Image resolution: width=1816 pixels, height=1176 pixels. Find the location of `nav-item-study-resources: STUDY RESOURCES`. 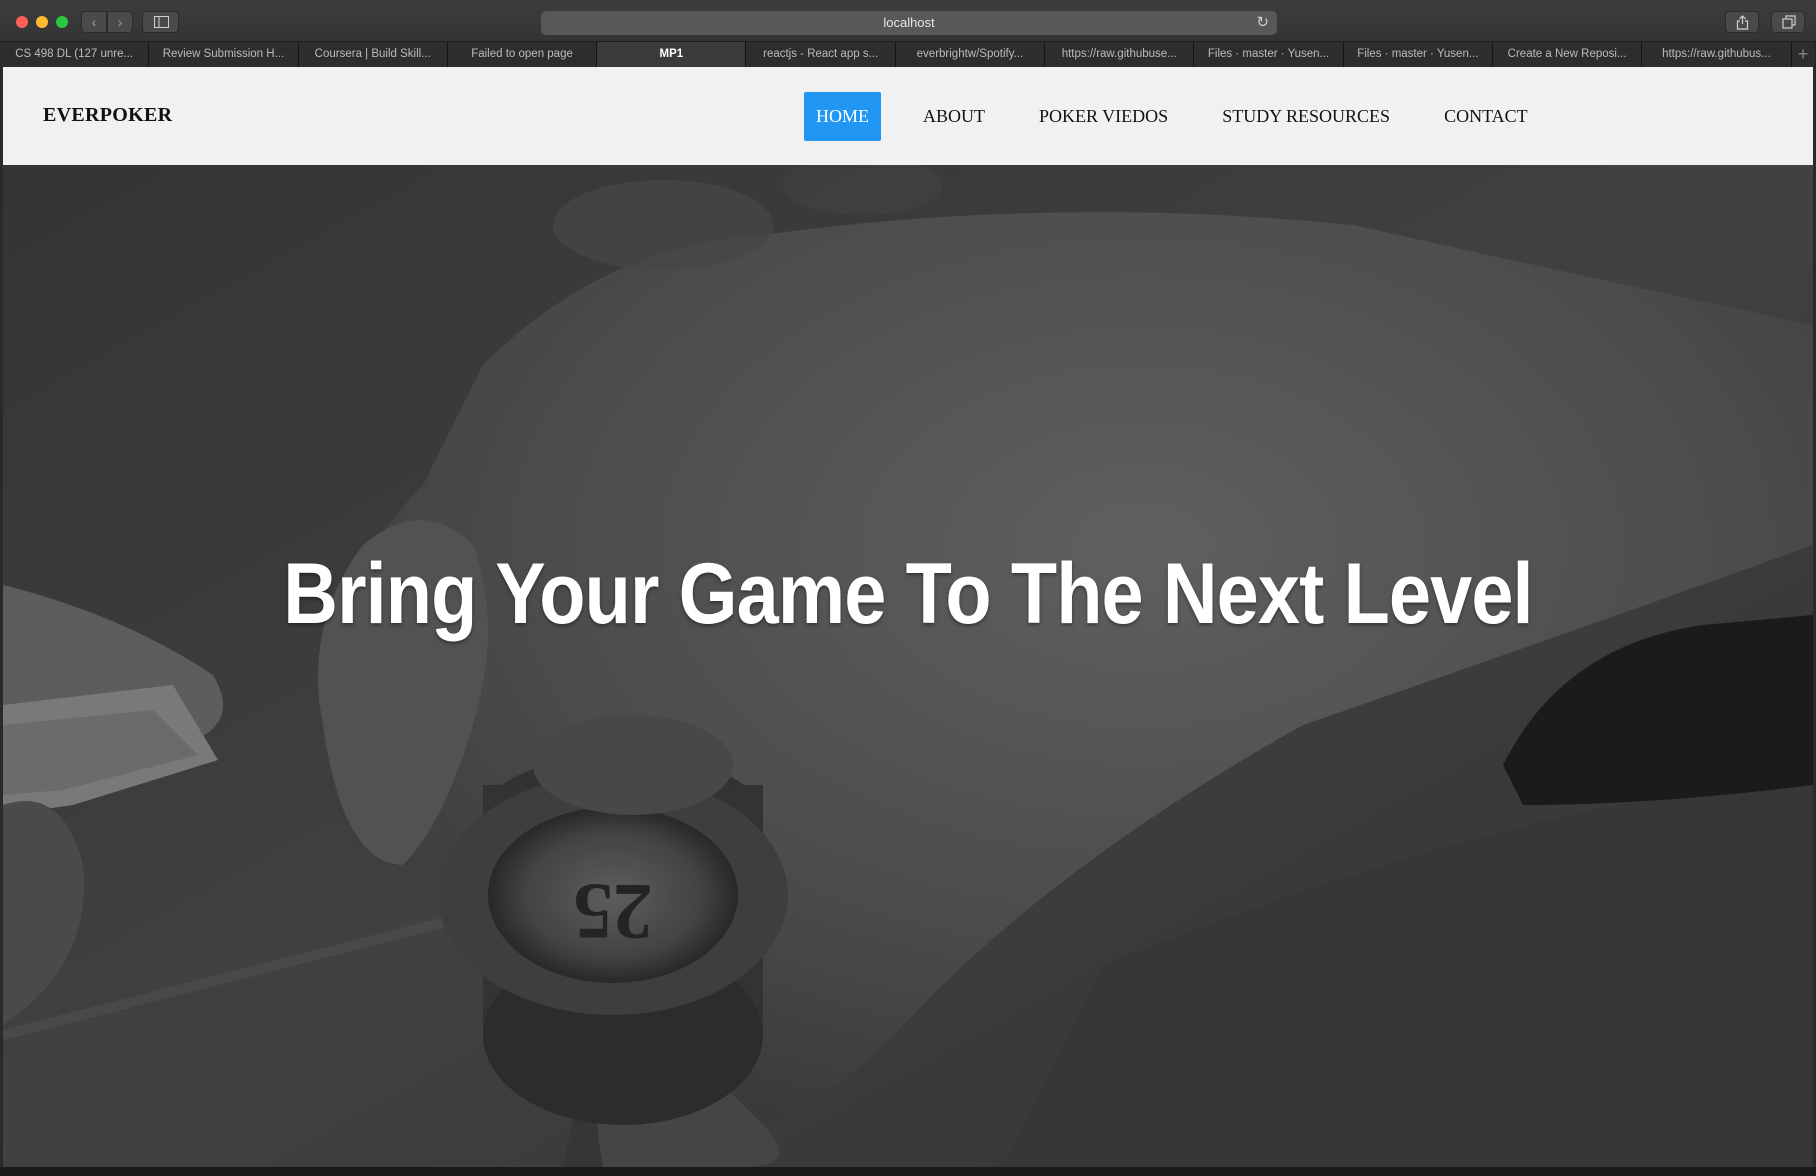

nav-item-study-resources: STUDY RESOURCES is located at coordinates (1306, 116).